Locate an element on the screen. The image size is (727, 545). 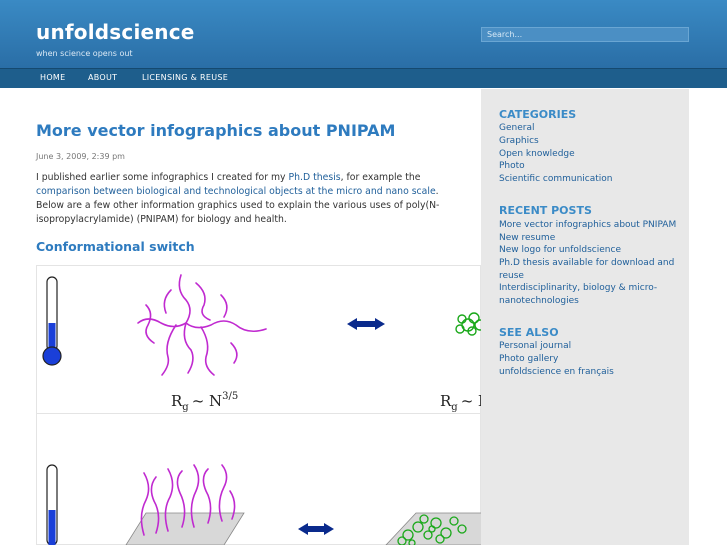
recent-post-link: nanotechnologies is located at coordinates (539, 301).